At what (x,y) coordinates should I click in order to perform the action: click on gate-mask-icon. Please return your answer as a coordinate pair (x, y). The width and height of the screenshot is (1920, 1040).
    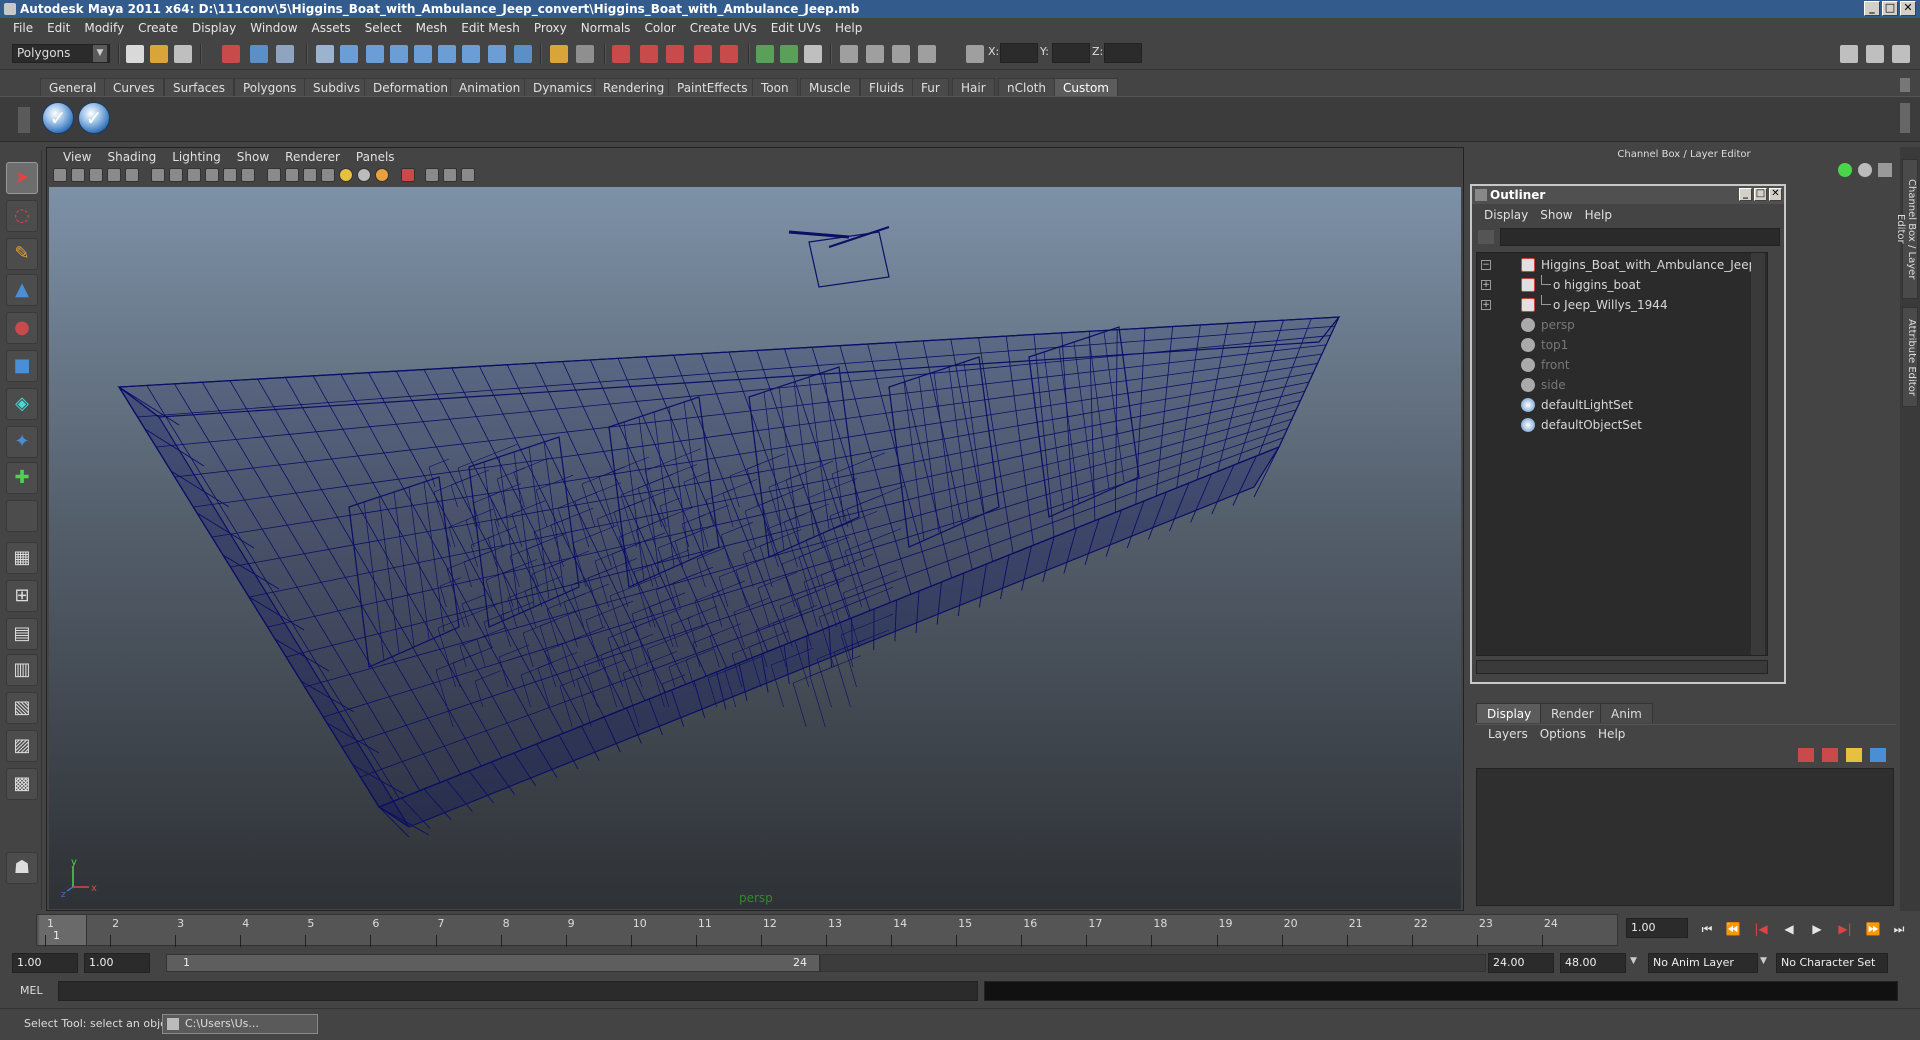
    Looking at the image, I should click on (194, 175).